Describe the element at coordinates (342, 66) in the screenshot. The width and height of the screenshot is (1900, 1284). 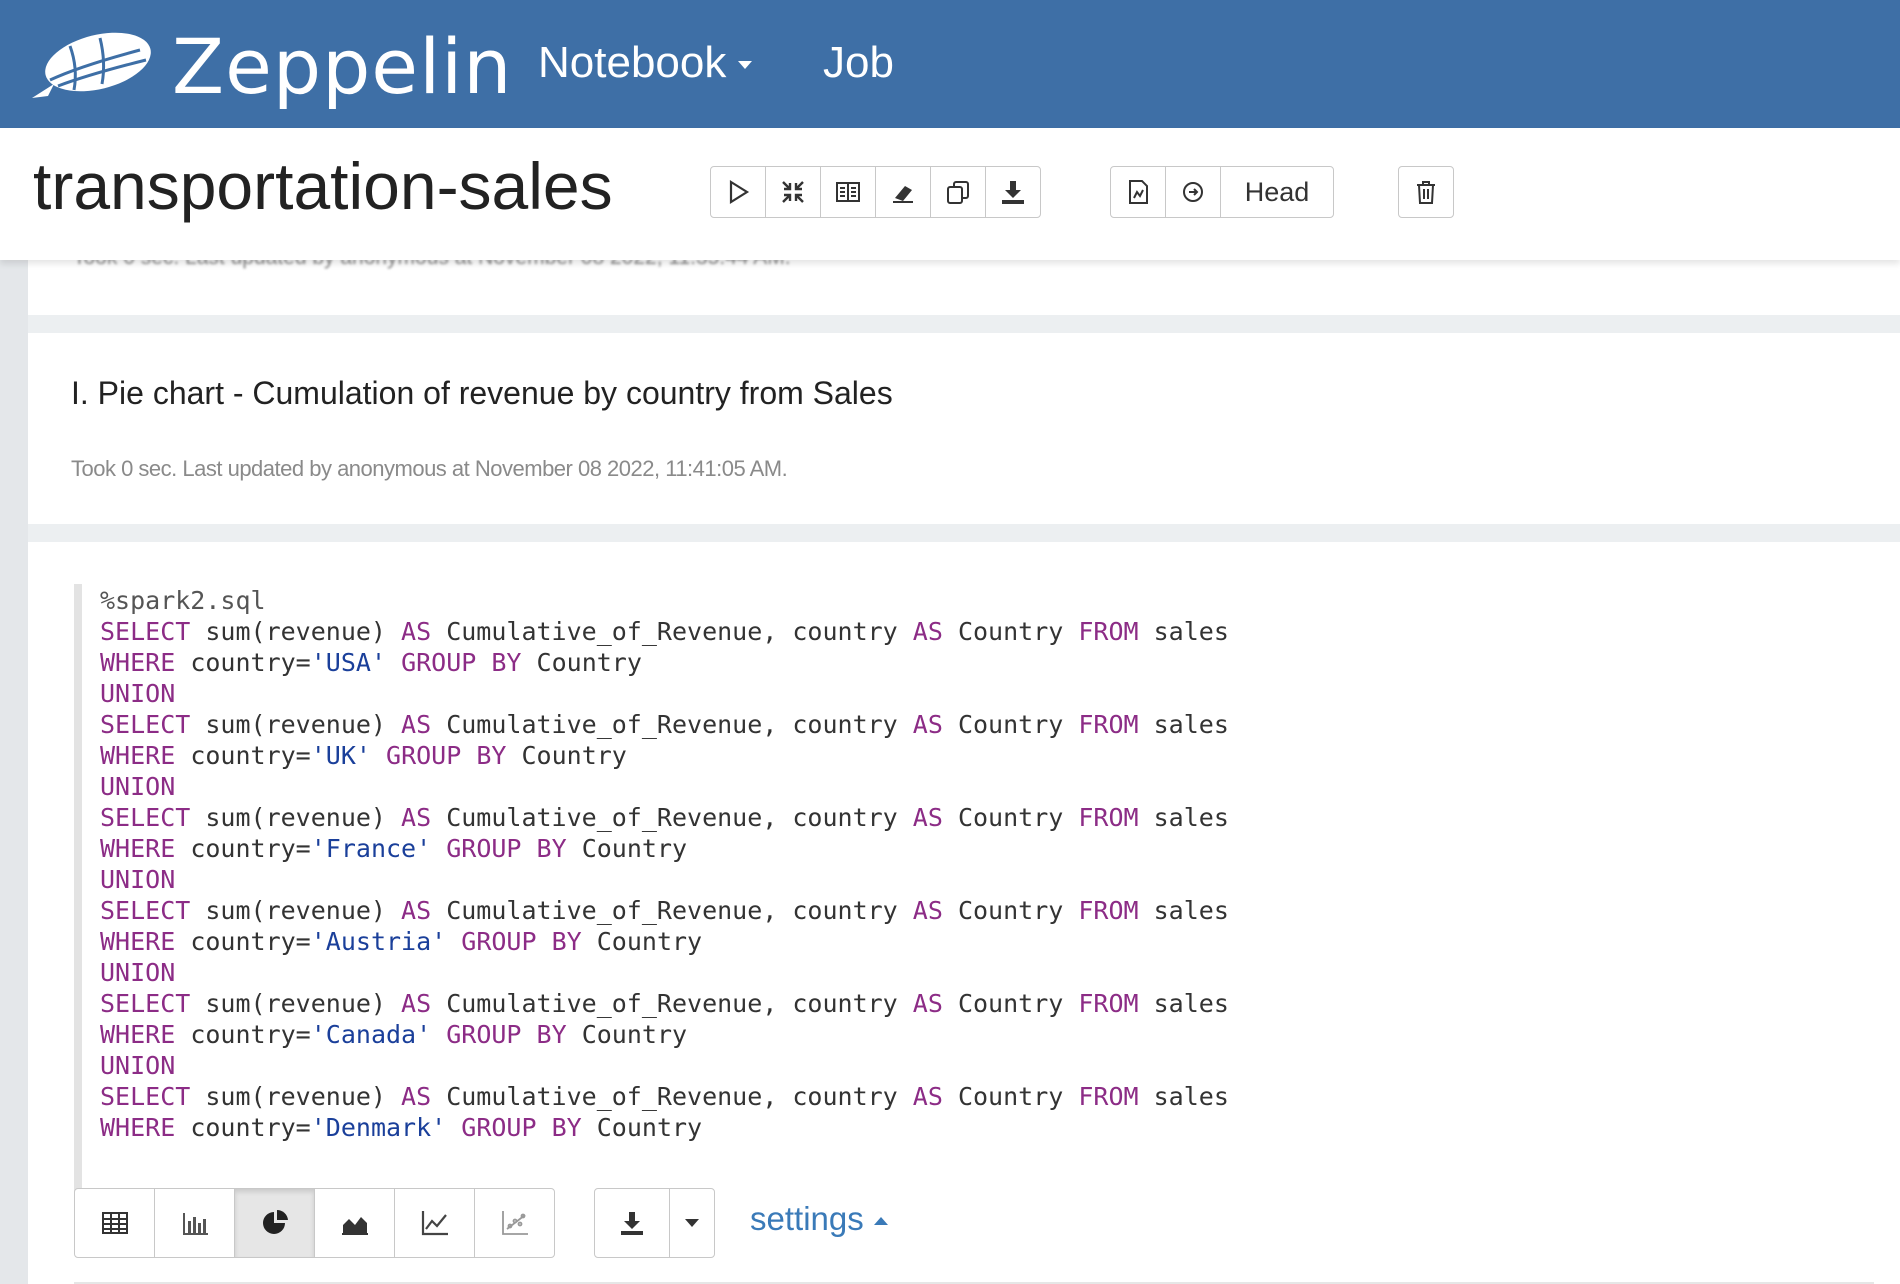
I see `brand-name: Zeppelin` at that location.